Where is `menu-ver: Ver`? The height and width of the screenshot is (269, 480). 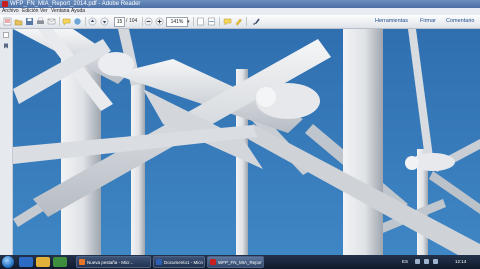 menu-ver: Ver is located at coordinates (44, 11).